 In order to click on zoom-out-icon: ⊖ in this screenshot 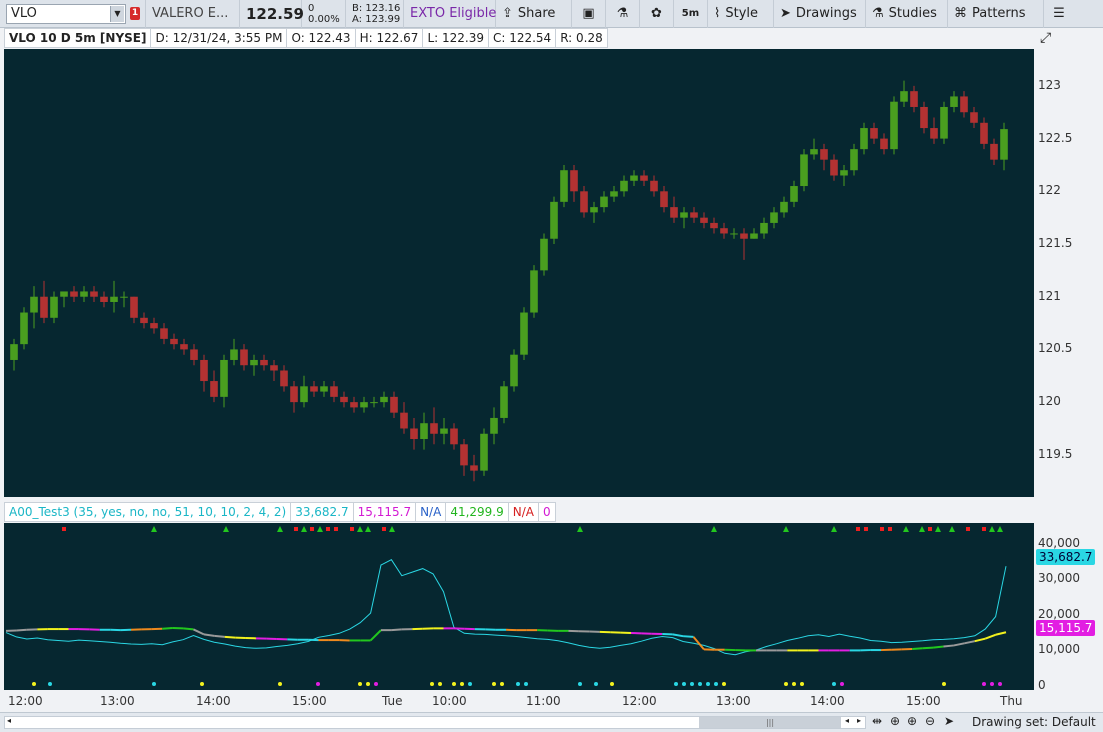, I will do `click(930, 721)`.